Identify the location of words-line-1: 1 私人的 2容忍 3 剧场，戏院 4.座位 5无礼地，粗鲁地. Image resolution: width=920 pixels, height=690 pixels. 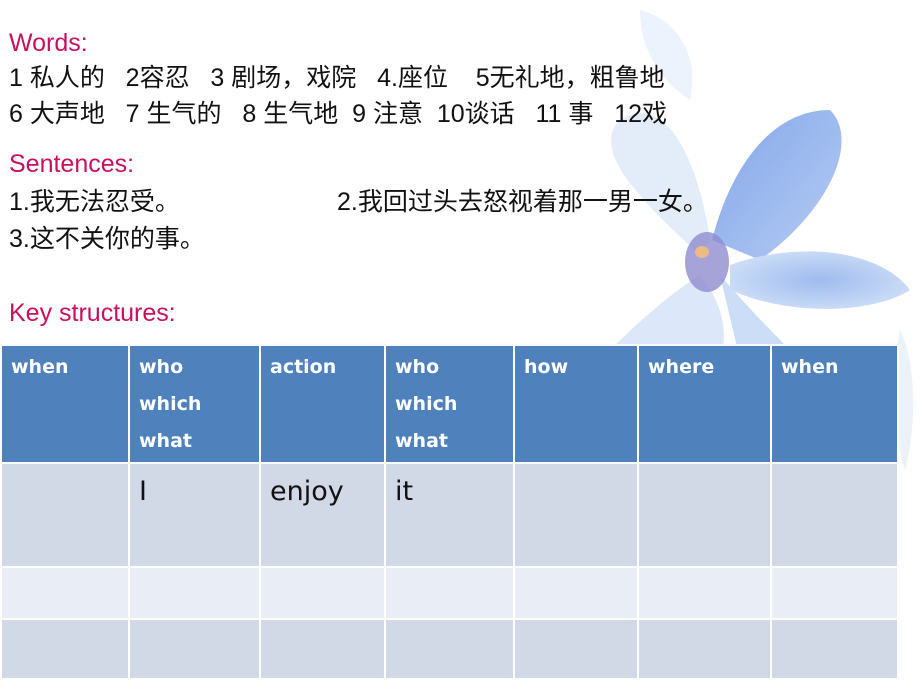
(337, 78).